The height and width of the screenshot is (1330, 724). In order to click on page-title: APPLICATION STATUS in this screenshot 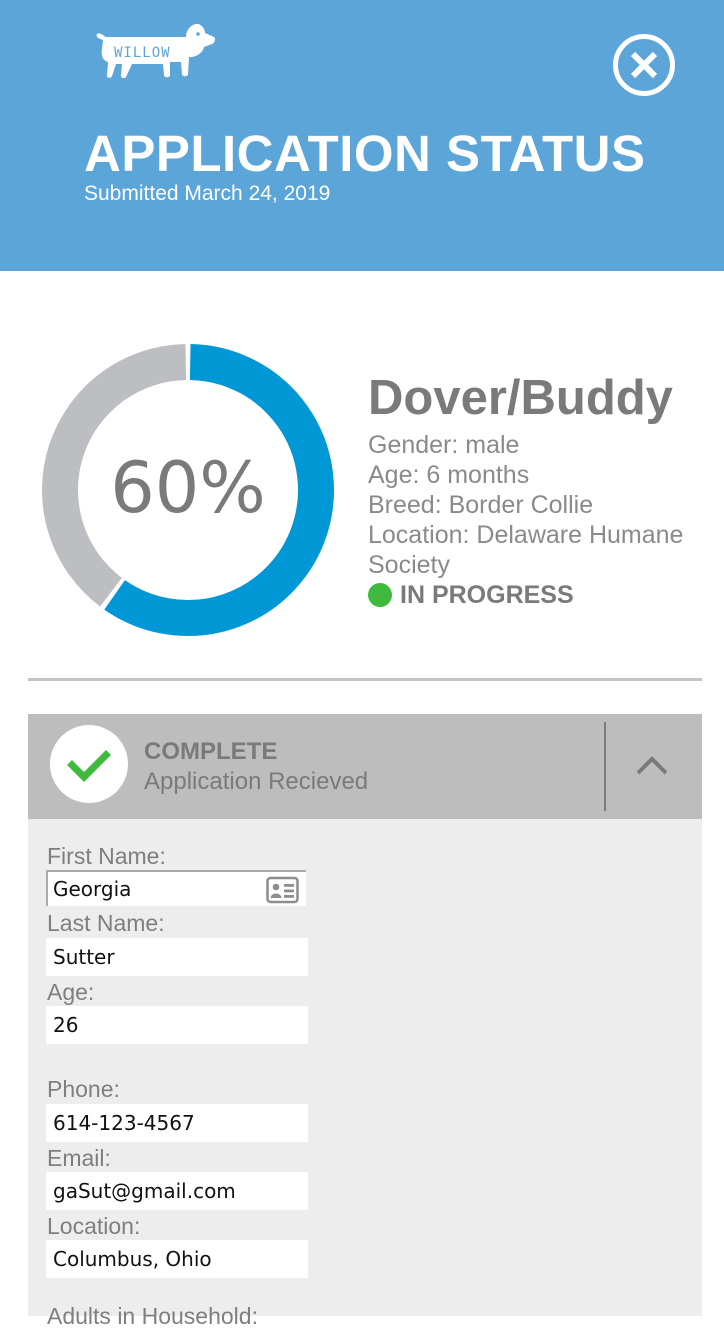, I will do `click(365, 153)`.